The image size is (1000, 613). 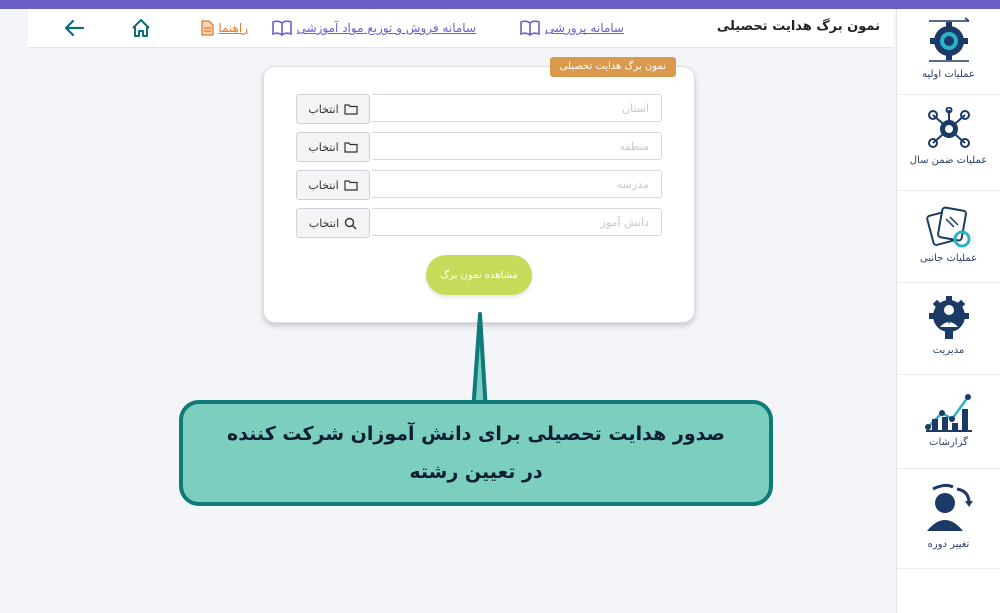 What do you see at coordinates (350, 223) in the screenshot?
I see `search-icon` at bounding box center [350, 223].